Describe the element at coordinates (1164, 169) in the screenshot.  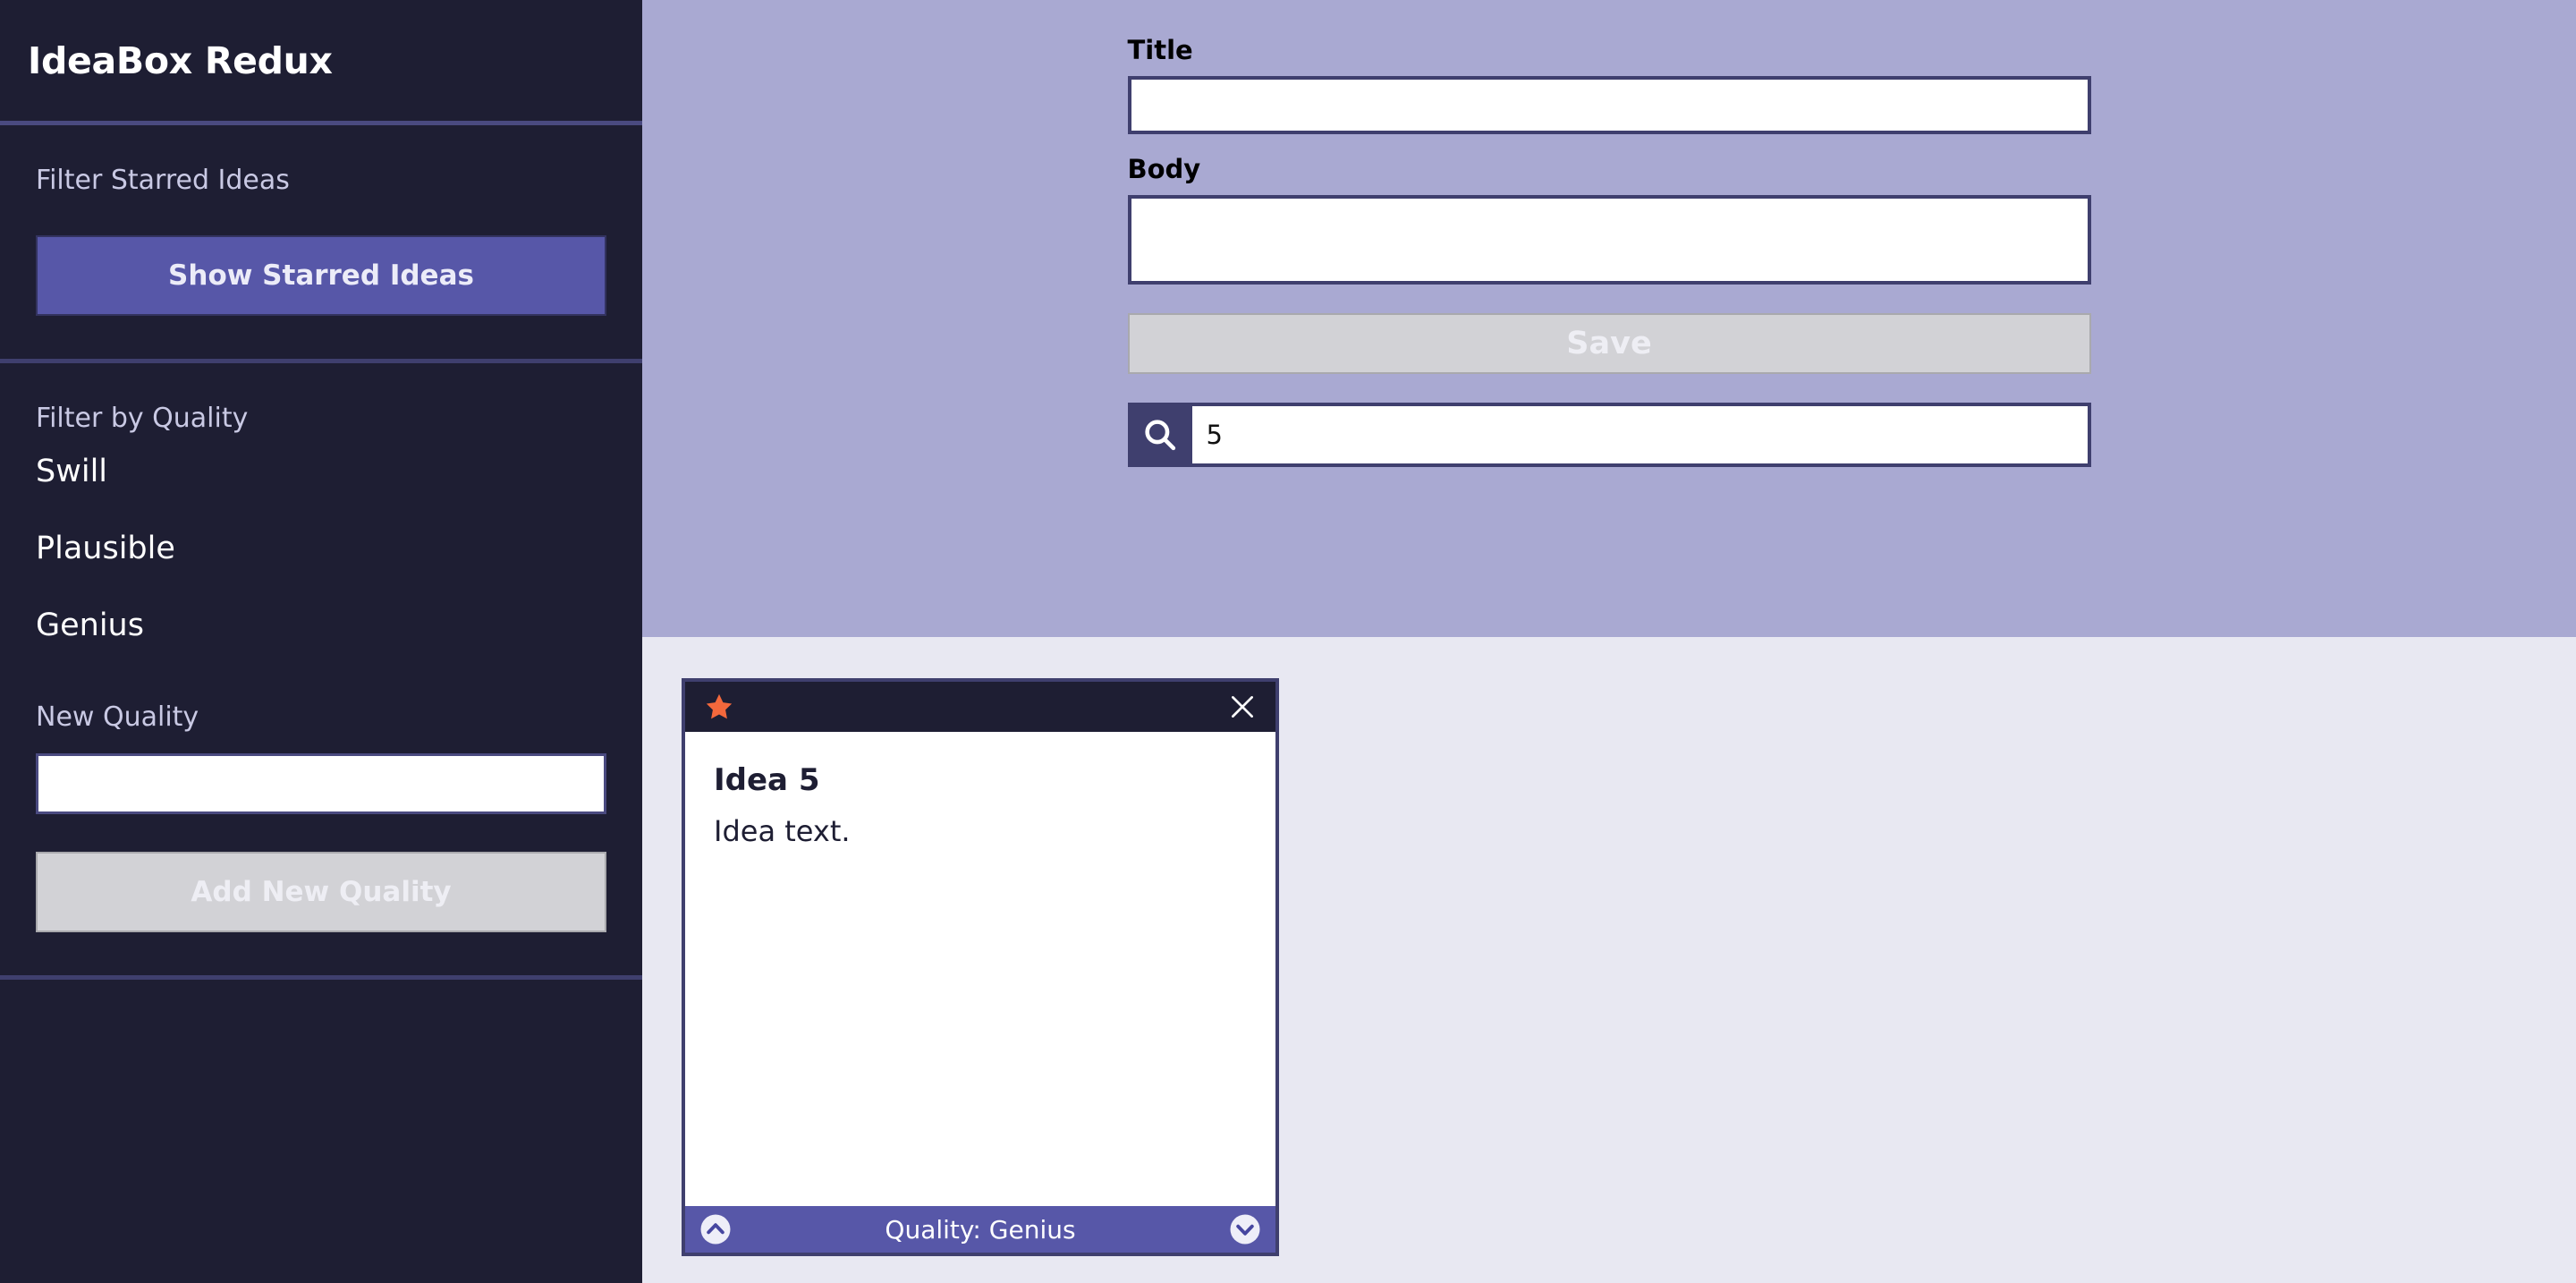
I see `body-label: Body` at that location.